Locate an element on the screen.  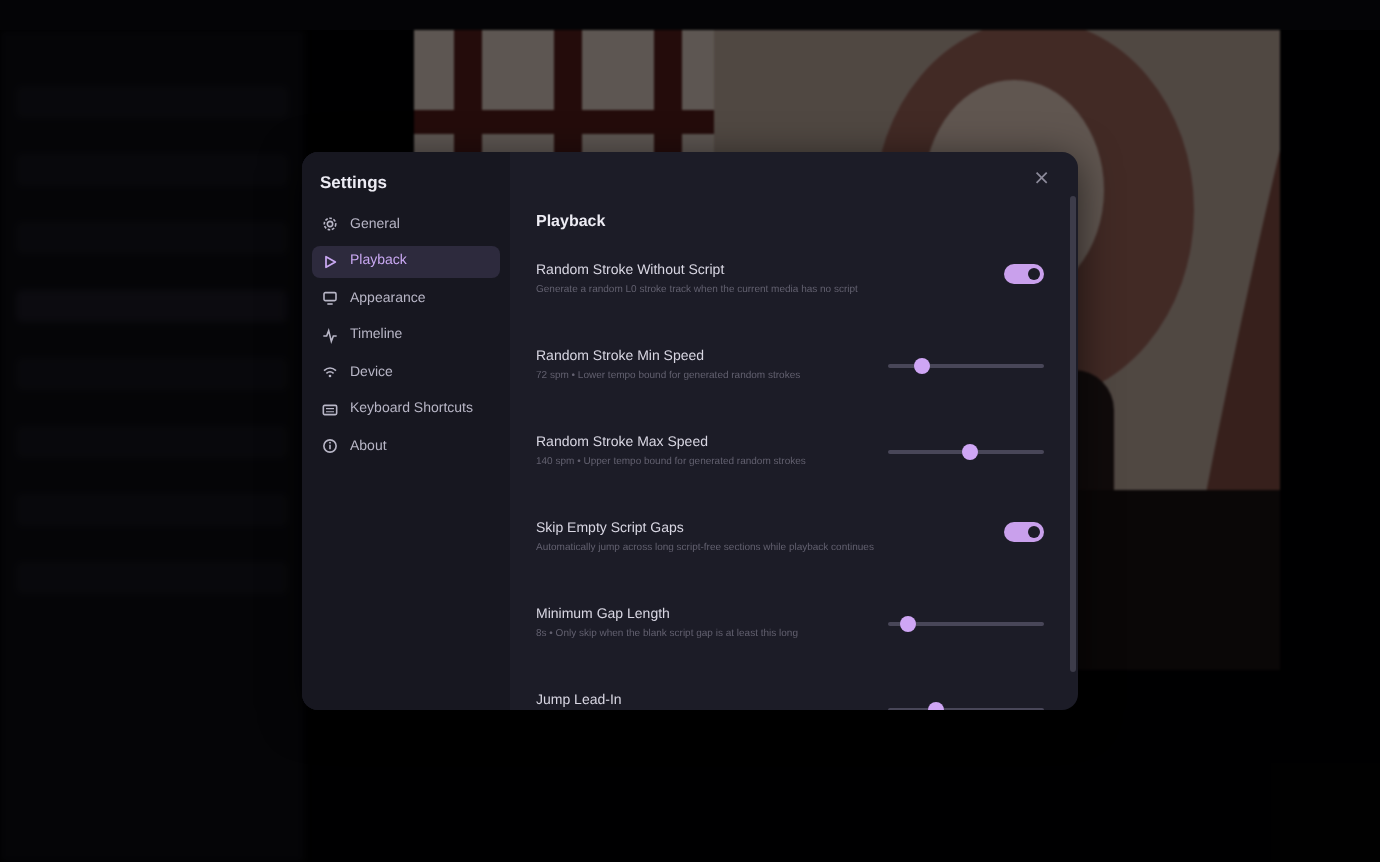
section-title: Playback is located at coordinates (572, 221).